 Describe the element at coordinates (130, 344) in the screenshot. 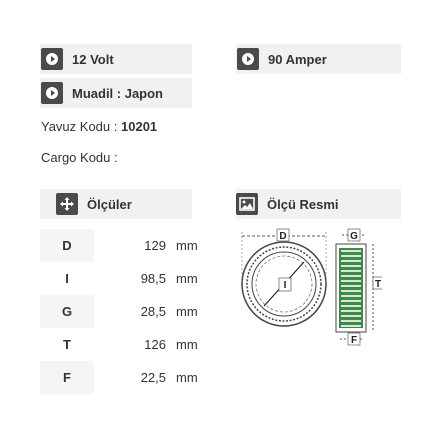

I see `measurement-row: T 126 mm` at that location.